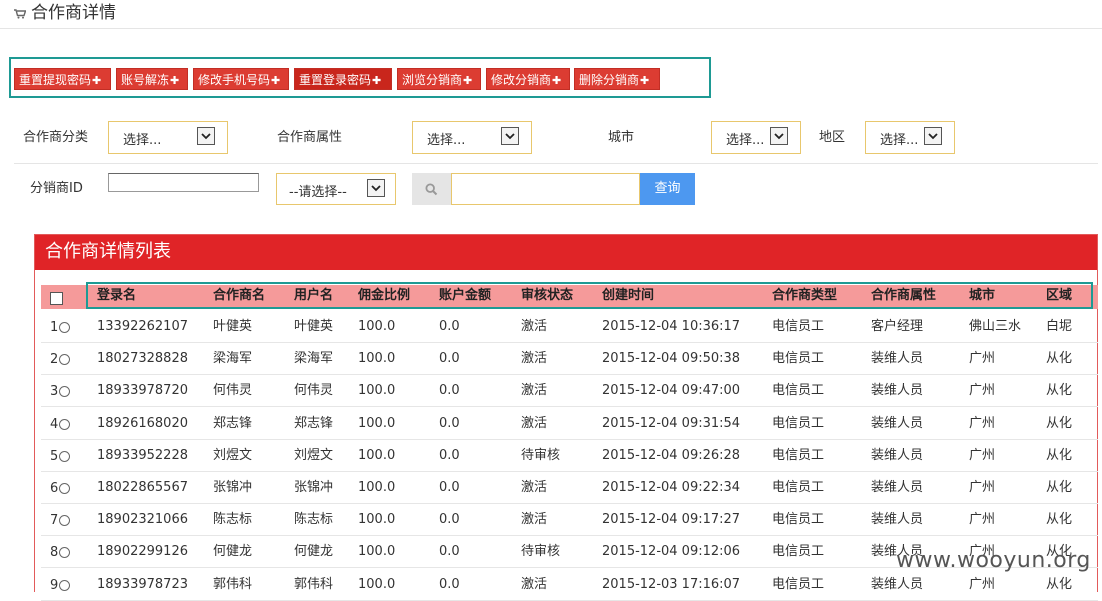  I want to click on reset-login-password-button: 重置登录密码✚, so click(343, 79).